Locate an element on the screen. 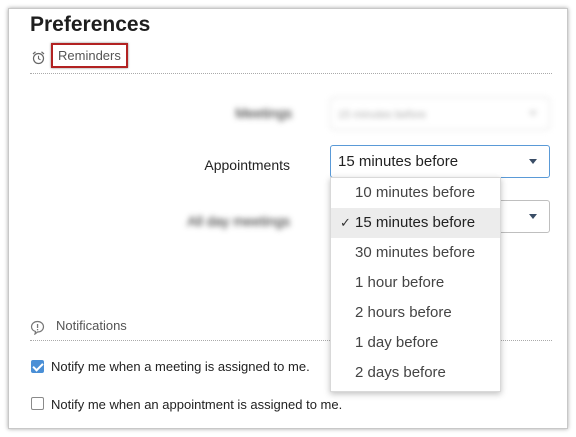  meetings-select: 15 minutes before is located at coordinates (440, 113).